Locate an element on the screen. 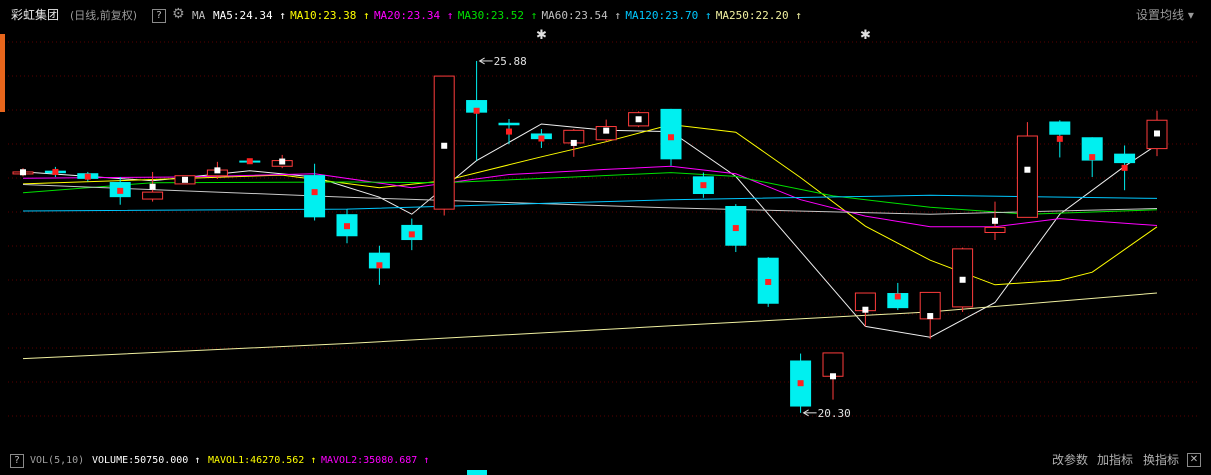 The height and width of the screenshot is (475, 1211). volume-value: VOLUME:50750.000 ↑ is located at coordinates (146, 460).